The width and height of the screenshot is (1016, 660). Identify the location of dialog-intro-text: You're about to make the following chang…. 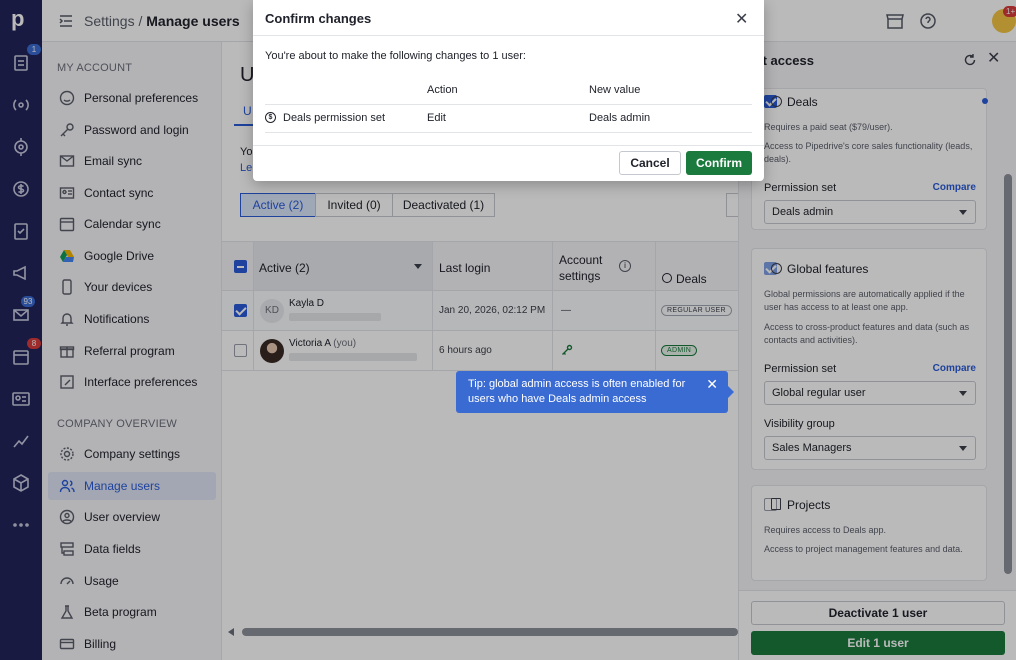
(395, 56).